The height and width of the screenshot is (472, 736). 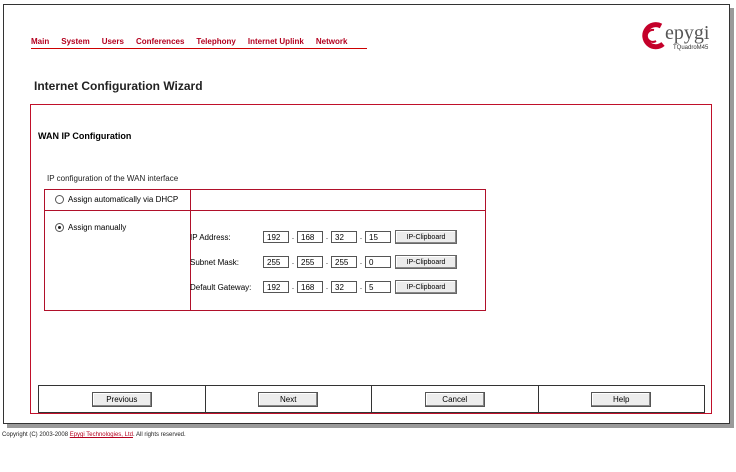 What do you see at coordinates (215, 41) in the screenshot?
I see `nav-item-telephony: Telephony` at bounding box center [215, 41].